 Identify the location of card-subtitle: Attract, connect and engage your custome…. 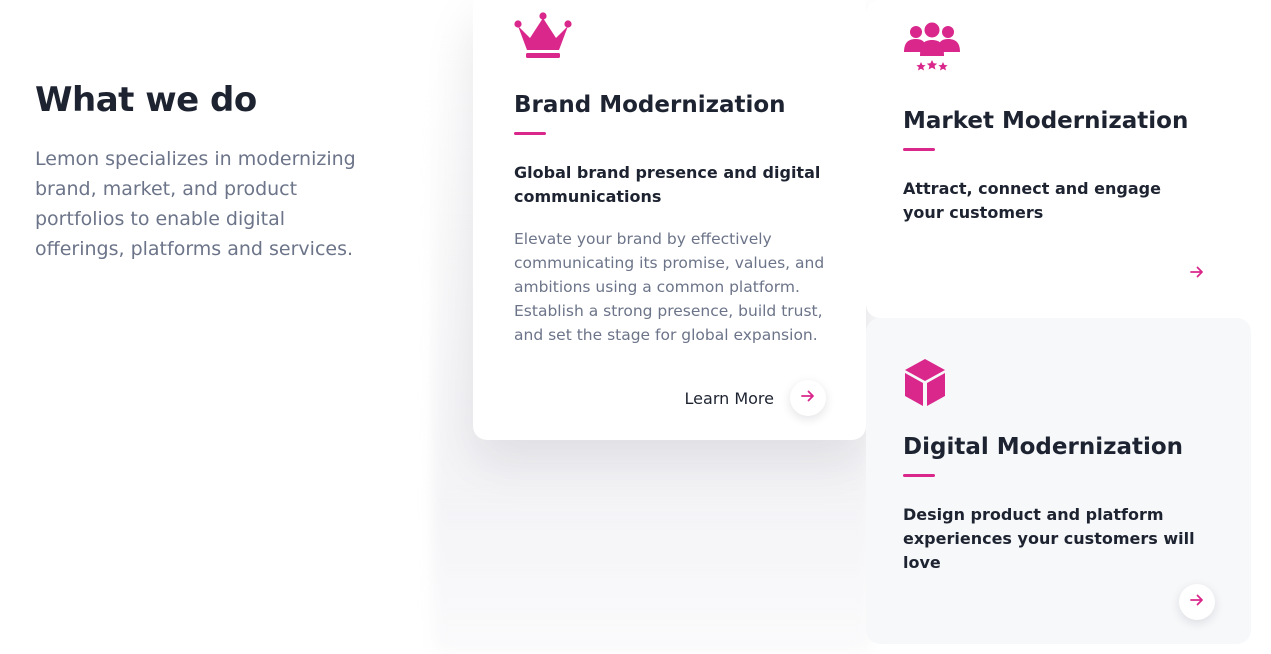
(1032, 200).